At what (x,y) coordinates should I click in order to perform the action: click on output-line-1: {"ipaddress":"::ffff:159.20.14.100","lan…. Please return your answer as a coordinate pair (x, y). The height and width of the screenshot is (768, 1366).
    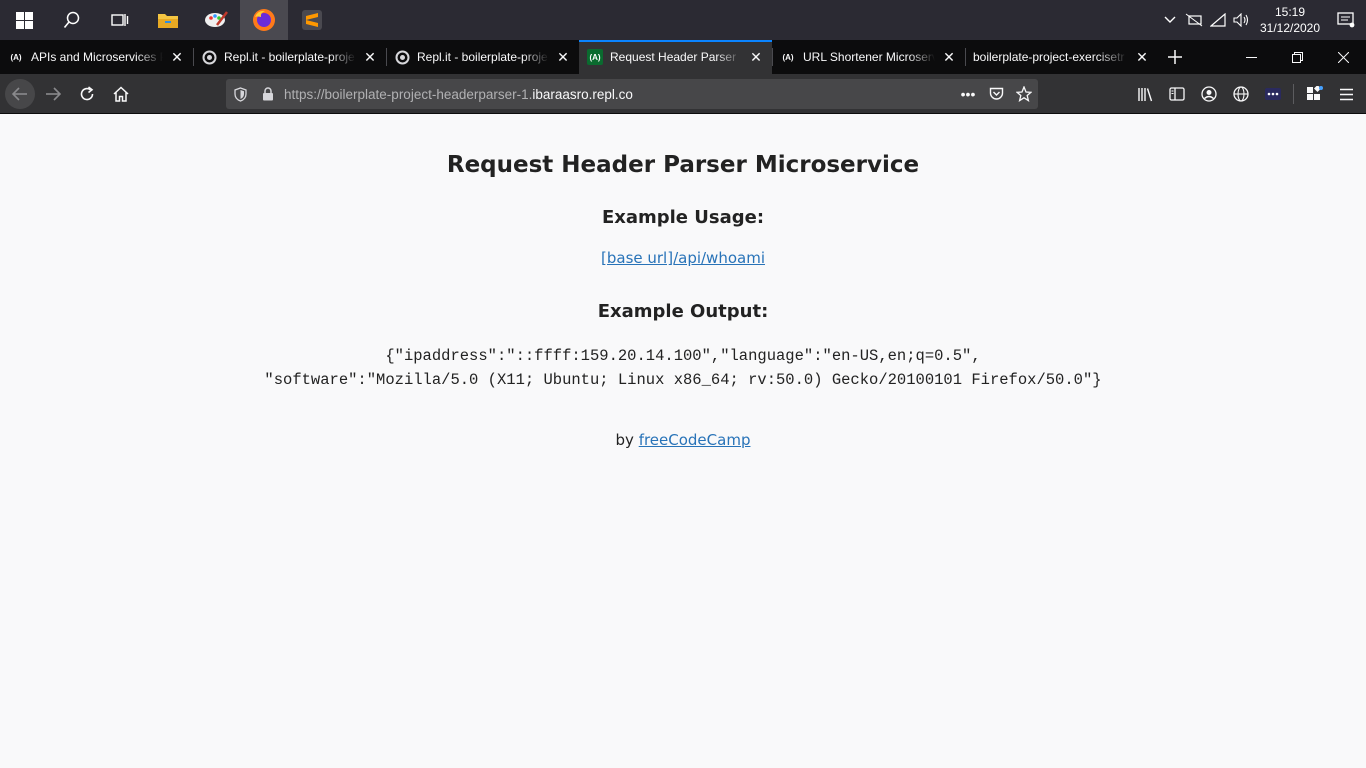
    Looking at the image, I should click on (683, 356).